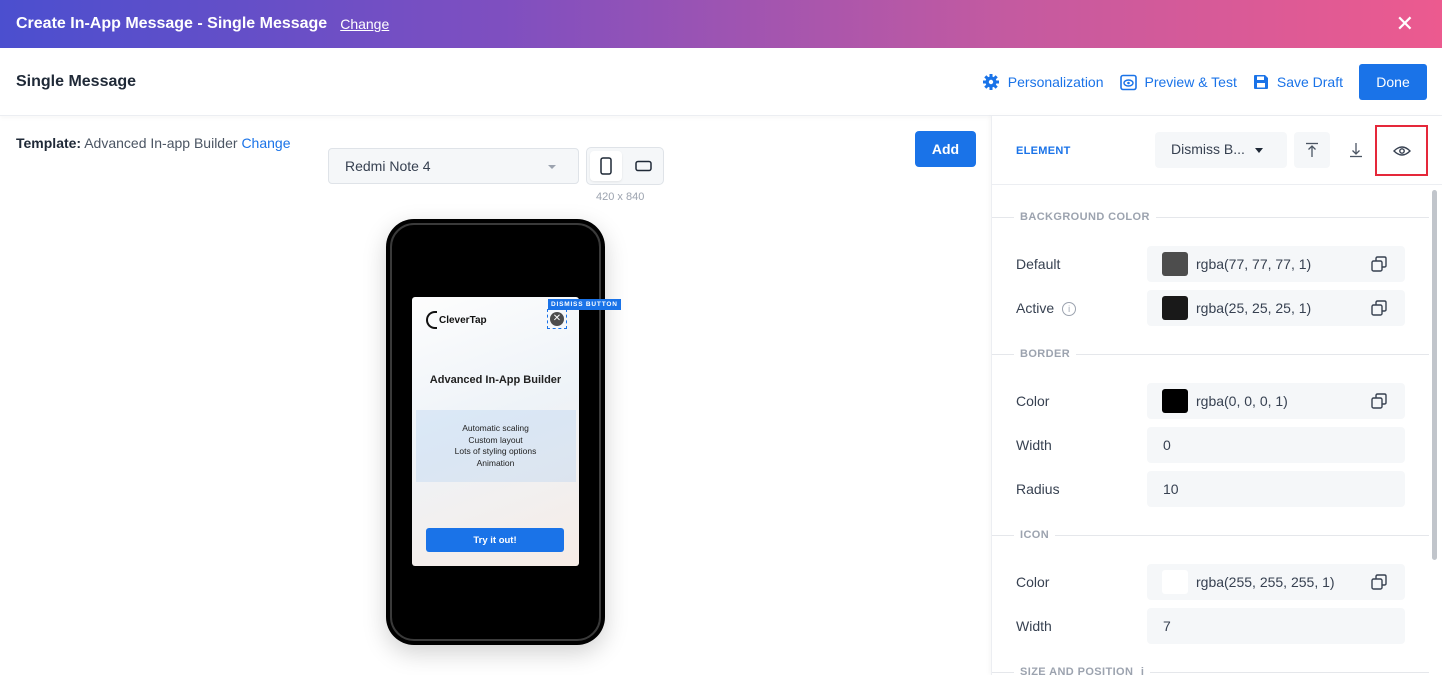 Image resolution: width=1442 pixels, height=675 pixels. What do you see at coordinates (495, 428) in the screenshot?
I see `feature-item: Automatic scaling` at bounding box center [495, 428].